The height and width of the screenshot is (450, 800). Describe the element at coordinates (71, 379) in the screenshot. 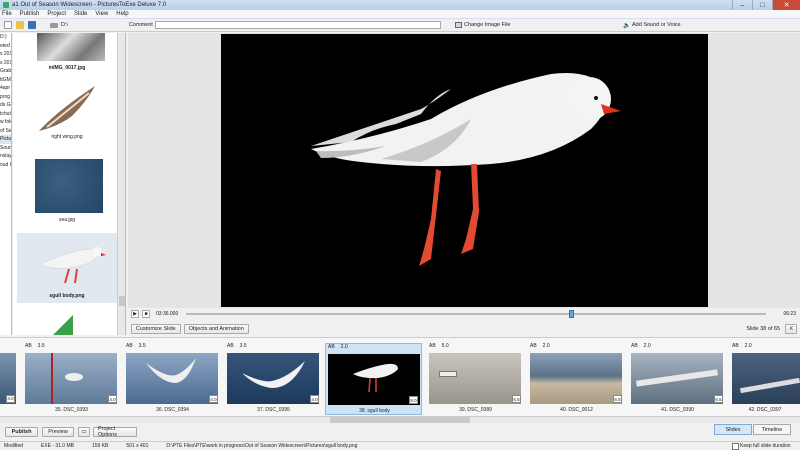

I see `slide-thumb: AB 3.5 4.0 35. DSC_0393` at that location.